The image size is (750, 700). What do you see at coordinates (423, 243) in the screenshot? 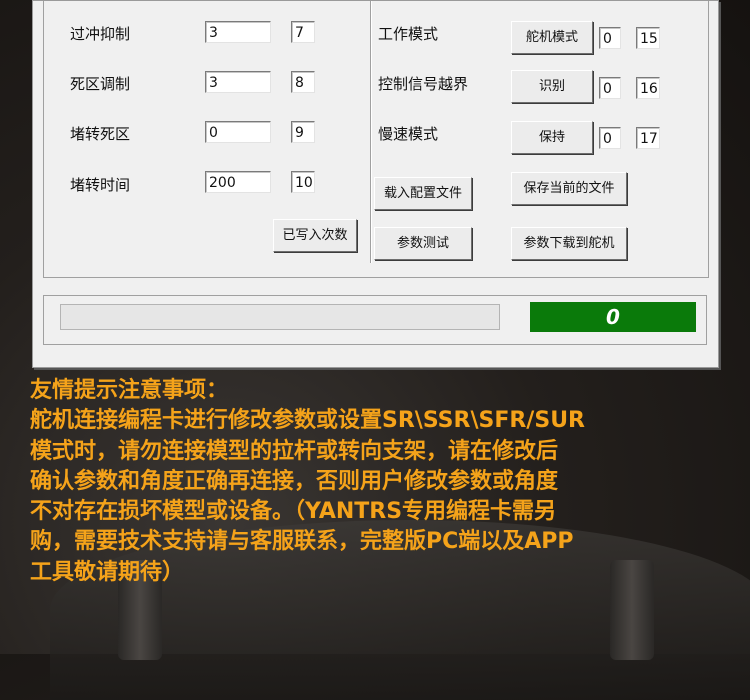
I see `param-test-button: 参数测试` at bounding box center [423, 243].